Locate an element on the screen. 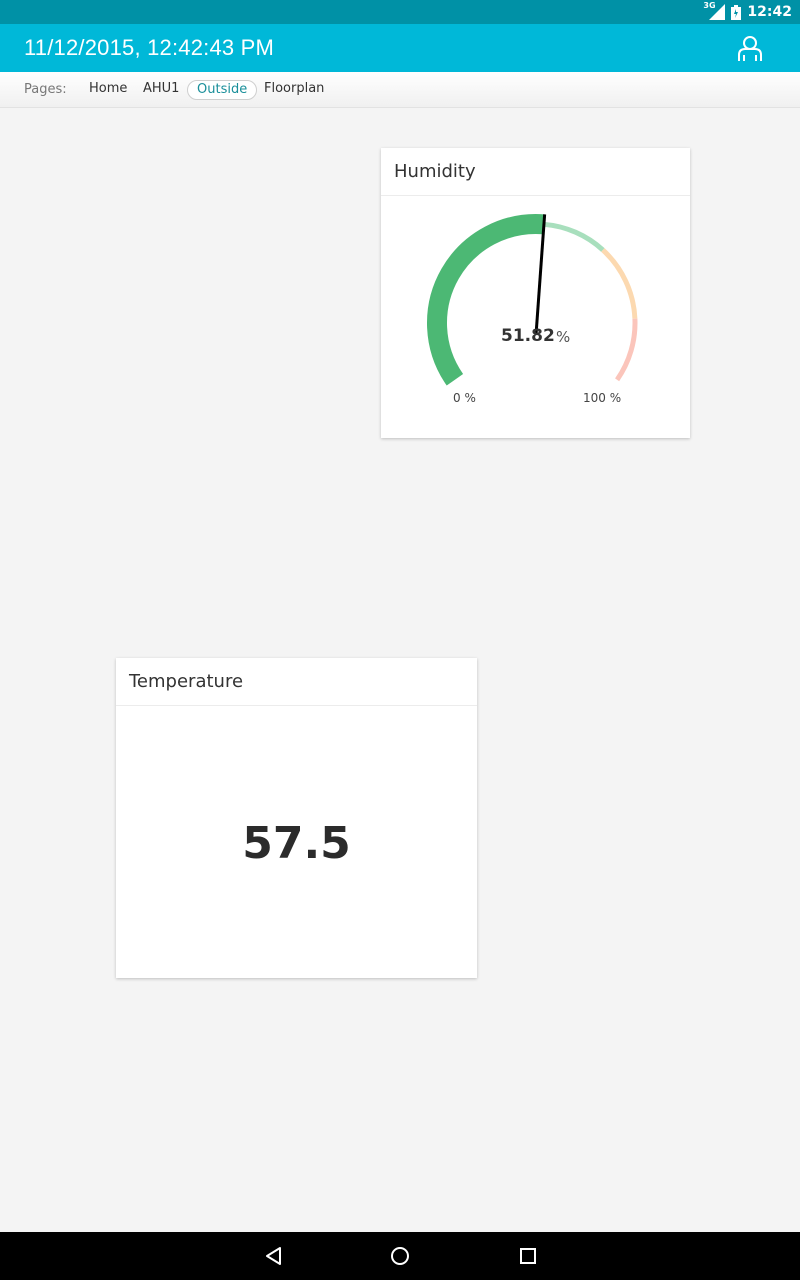 The width and height of the screenshot is (800, 1280). back-icon is located at coordinates (273, 1256).